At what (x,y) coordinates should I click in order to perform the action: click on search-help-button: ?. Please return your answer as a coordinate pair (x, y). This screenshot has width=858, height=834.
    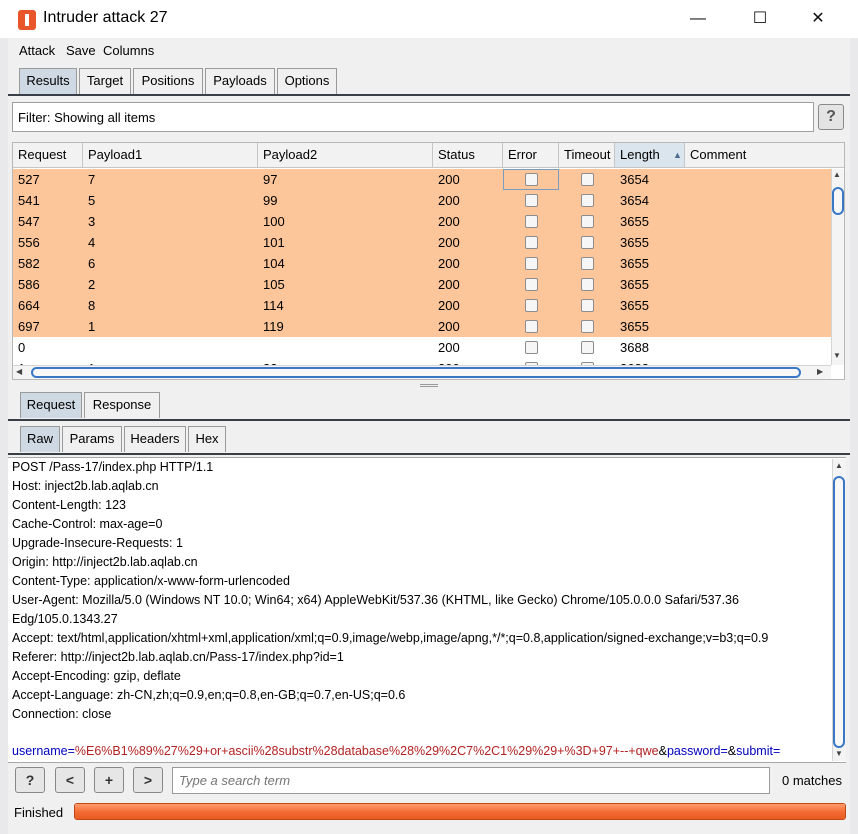
    Looking at the image, I should click on (30, 780).